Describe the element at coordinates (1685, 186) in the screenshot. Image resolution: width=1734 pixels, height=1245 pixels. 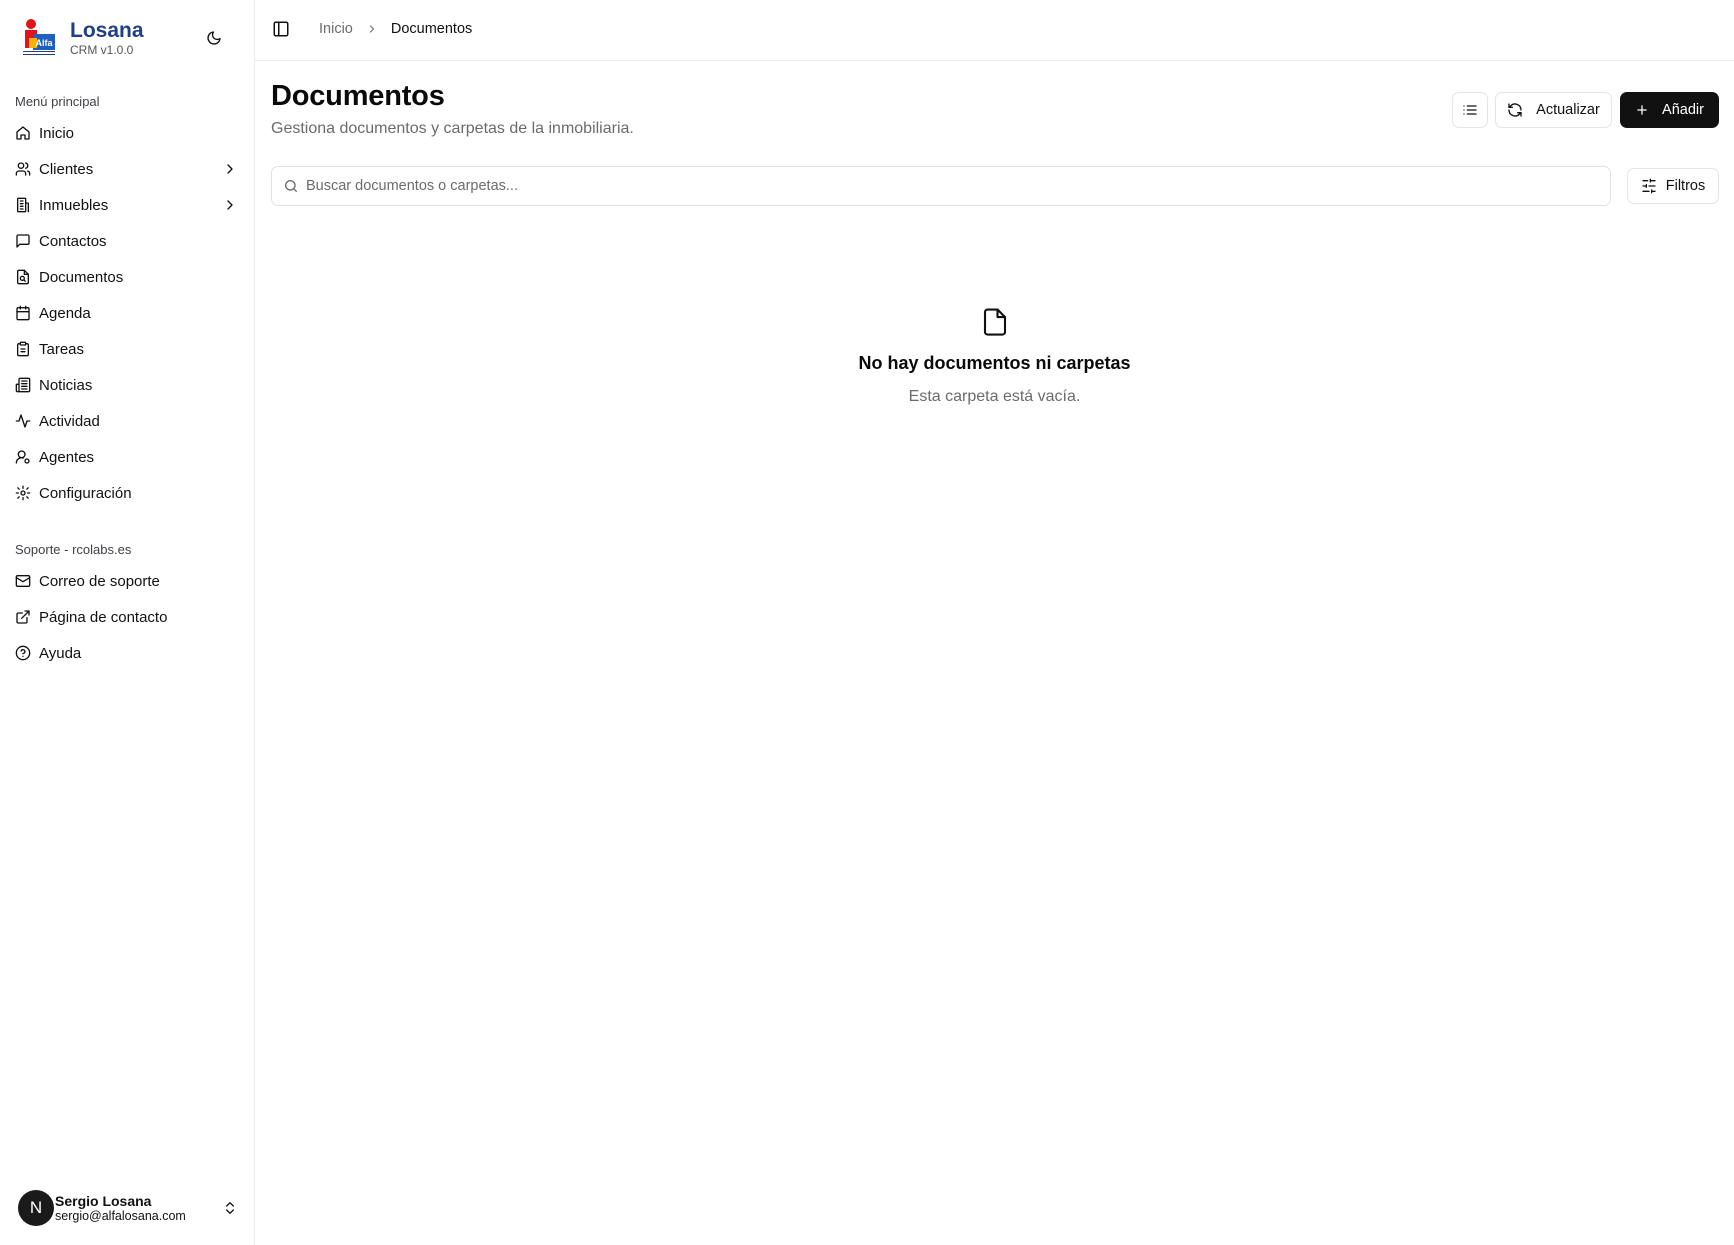
I see `filters-button-label: Filtros` at that location.